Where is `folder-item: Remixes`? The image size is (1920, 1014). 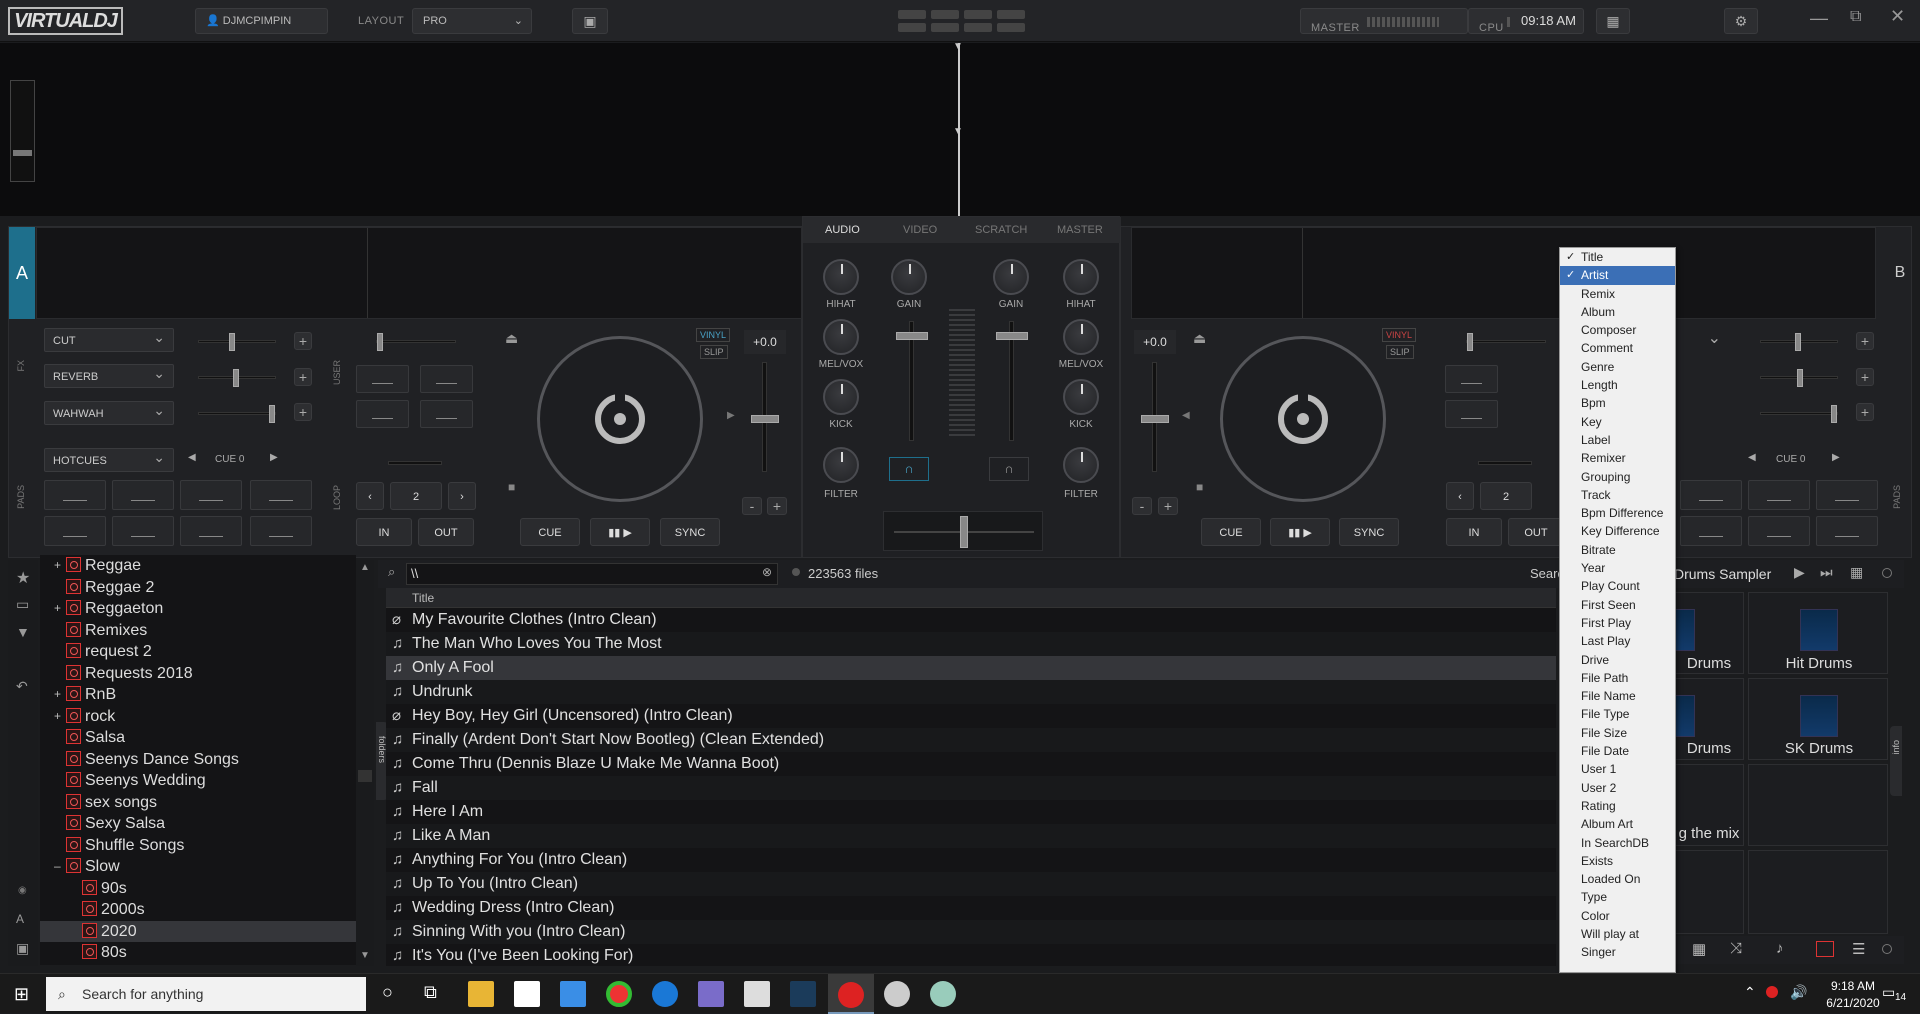
folder-item: Remixes is located at coordinates (198, 631).